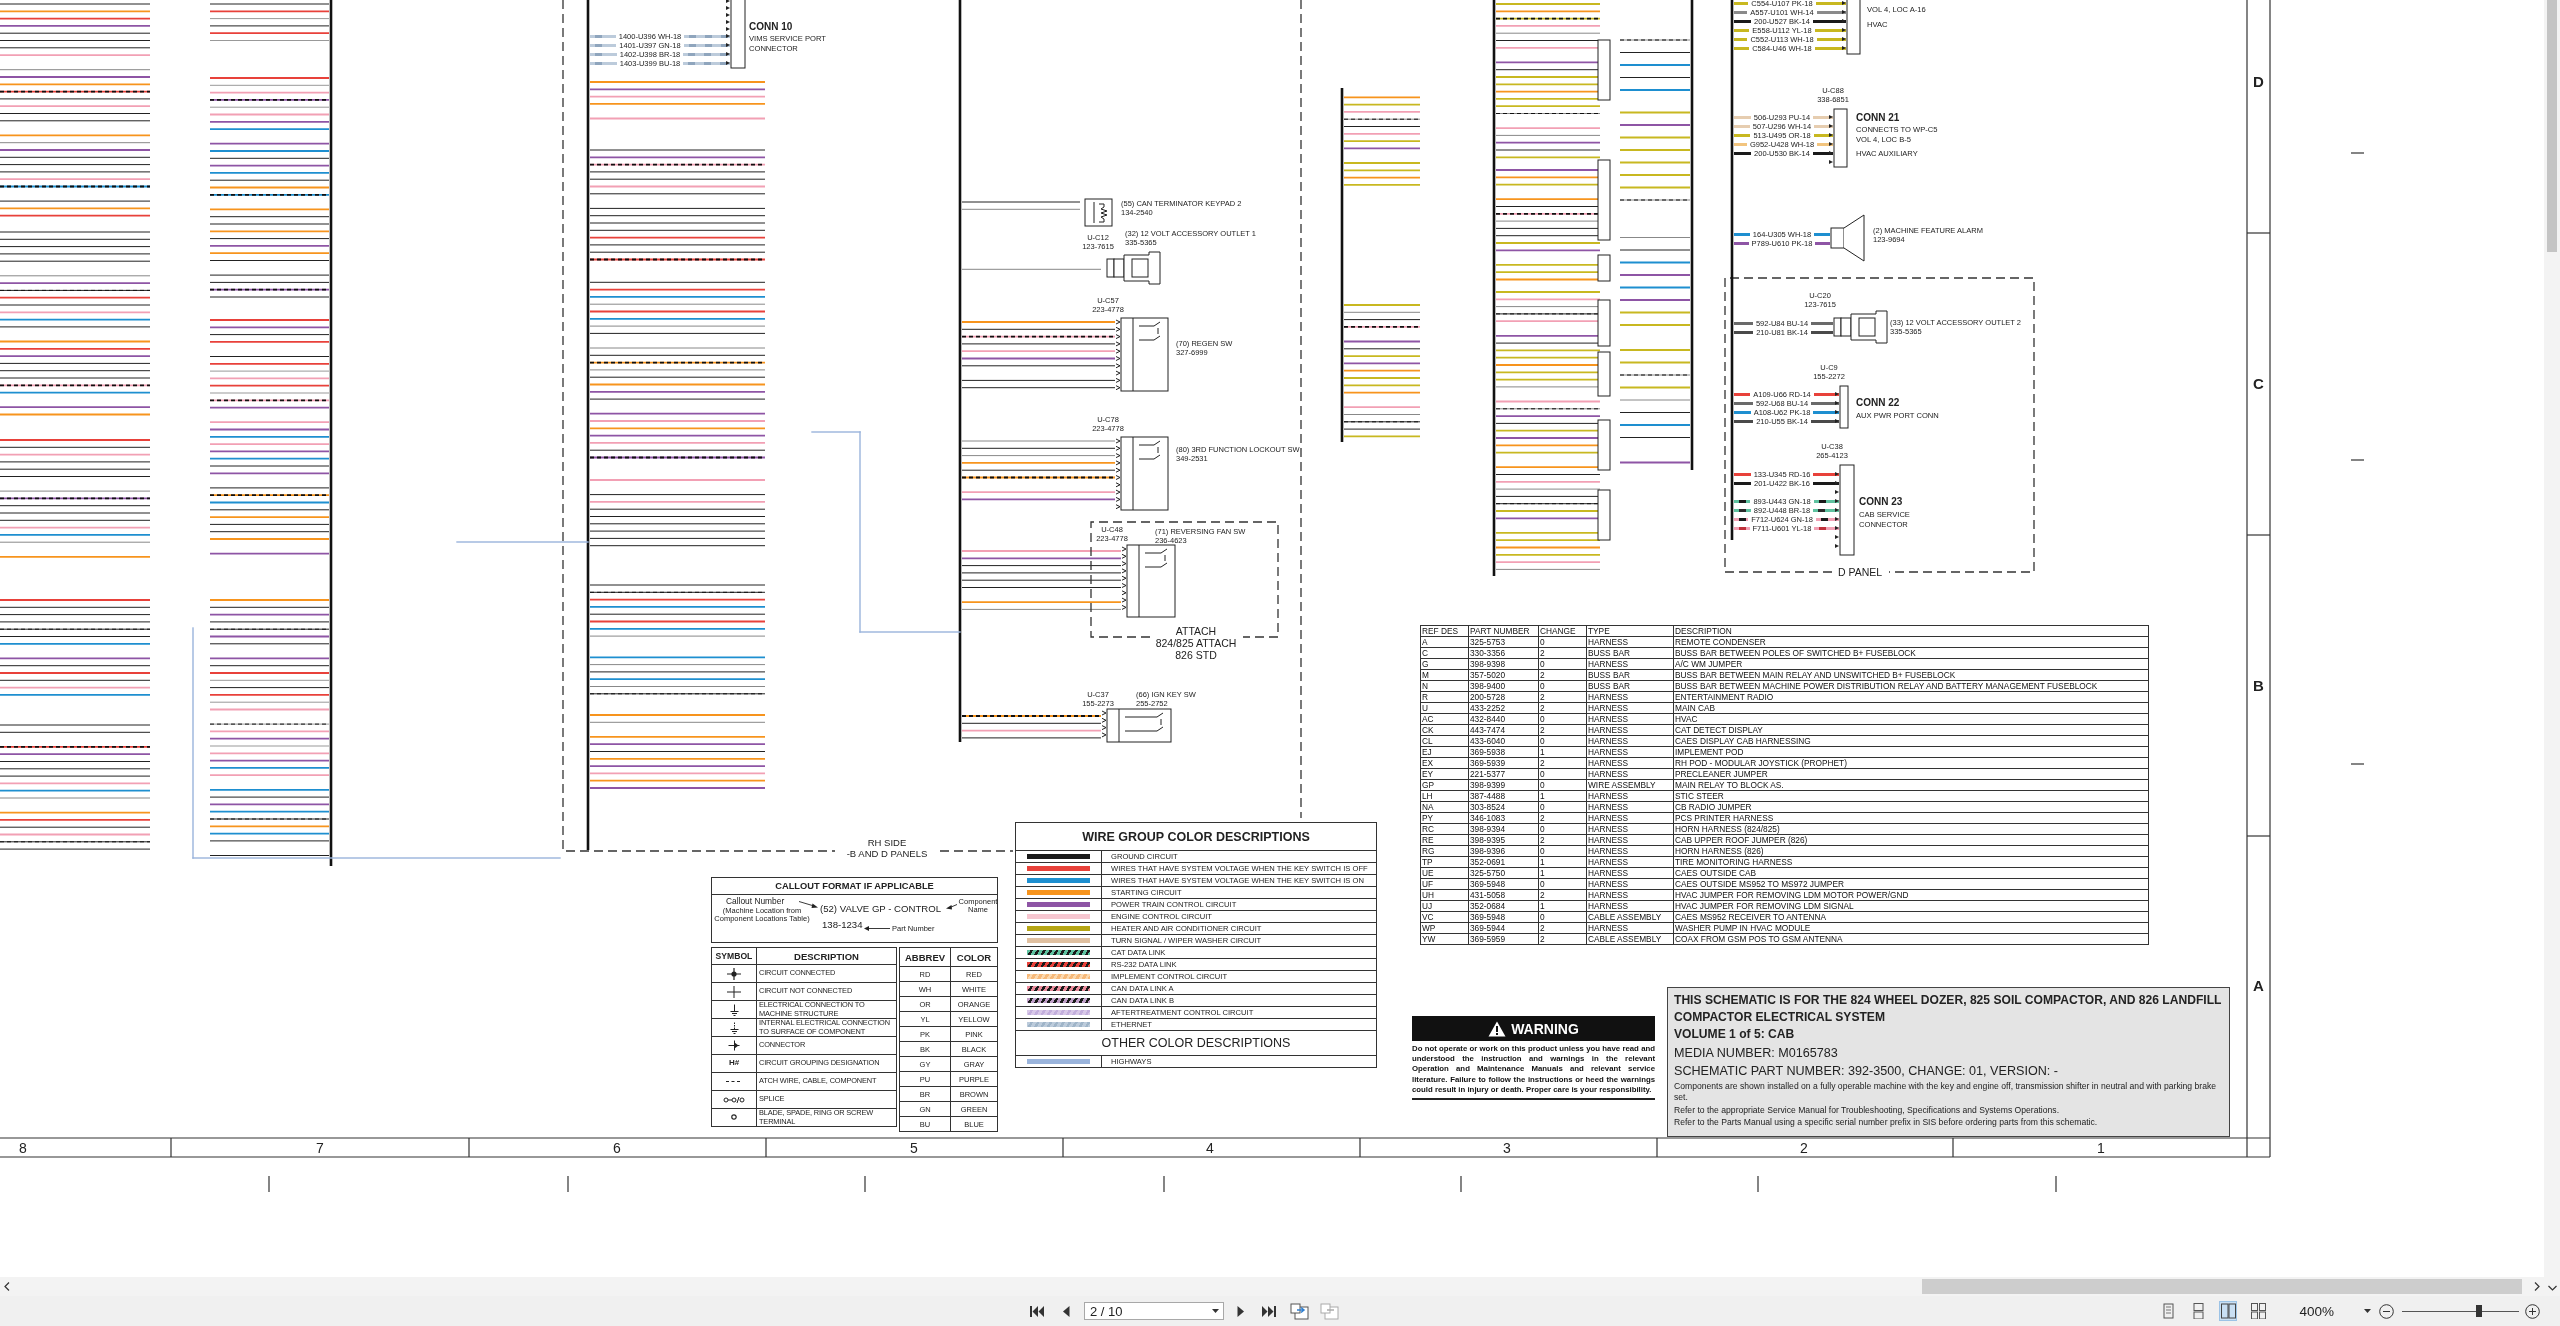 This screenshot has width=2560, height=1326. I want to click on zoom-field: 400%, so click(2316, 1311).